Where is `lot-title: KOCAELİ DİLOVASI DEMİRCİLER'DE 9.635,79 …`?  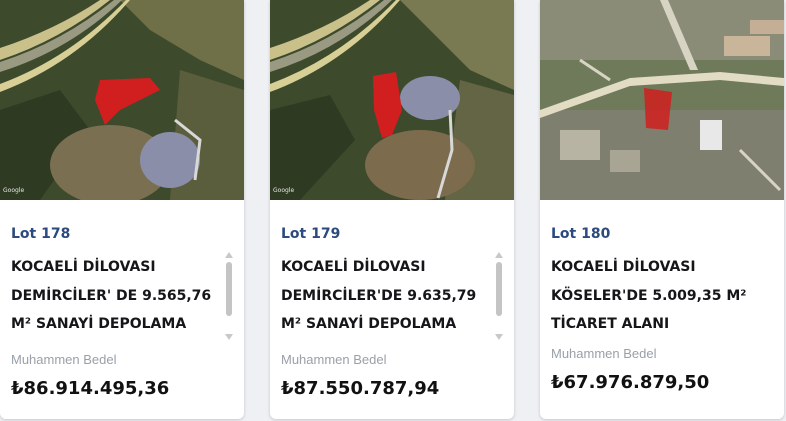 lot-title: KOCAELİ DİLOVASI DEMİRCİLER'DE 9.635,79 … is located at coordinates (387, 296).